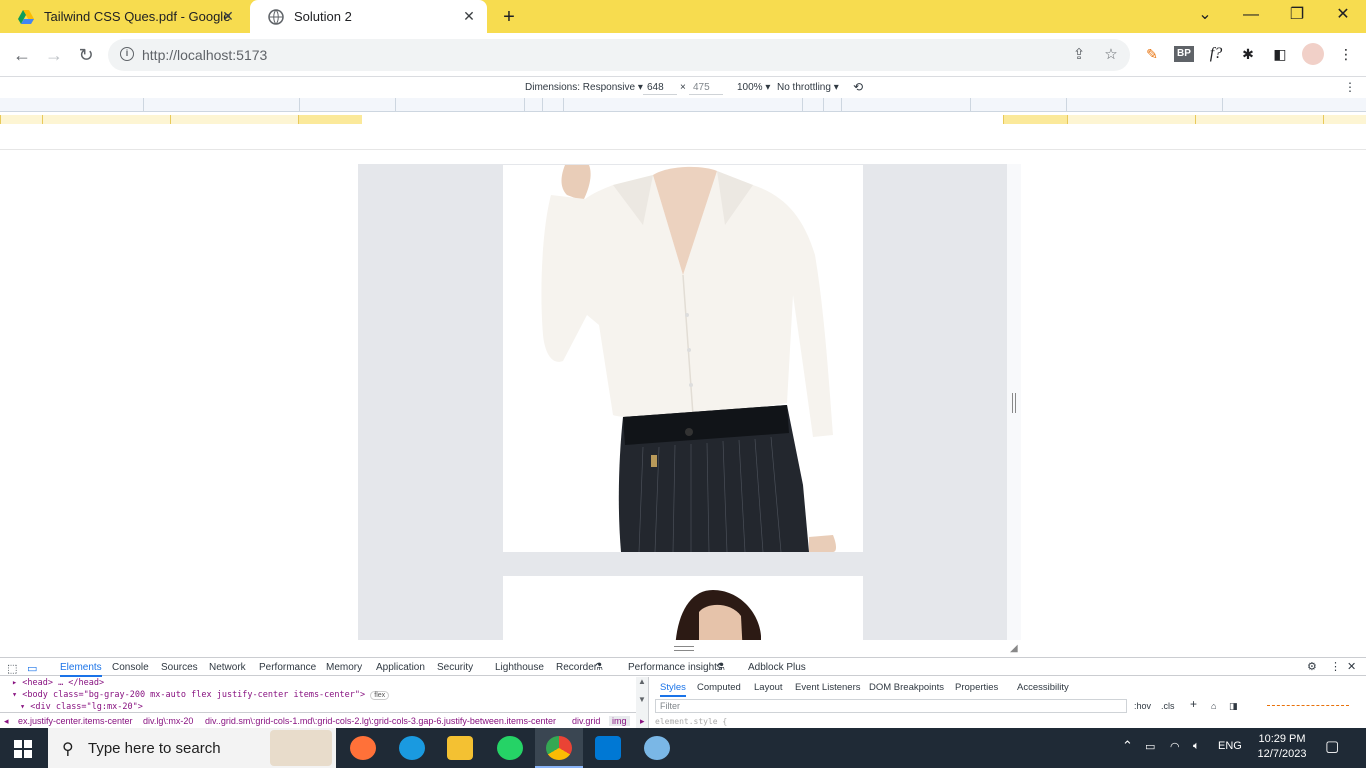  I want to click on sidebar-toggle-icon: ◨, so click(1233, 706).